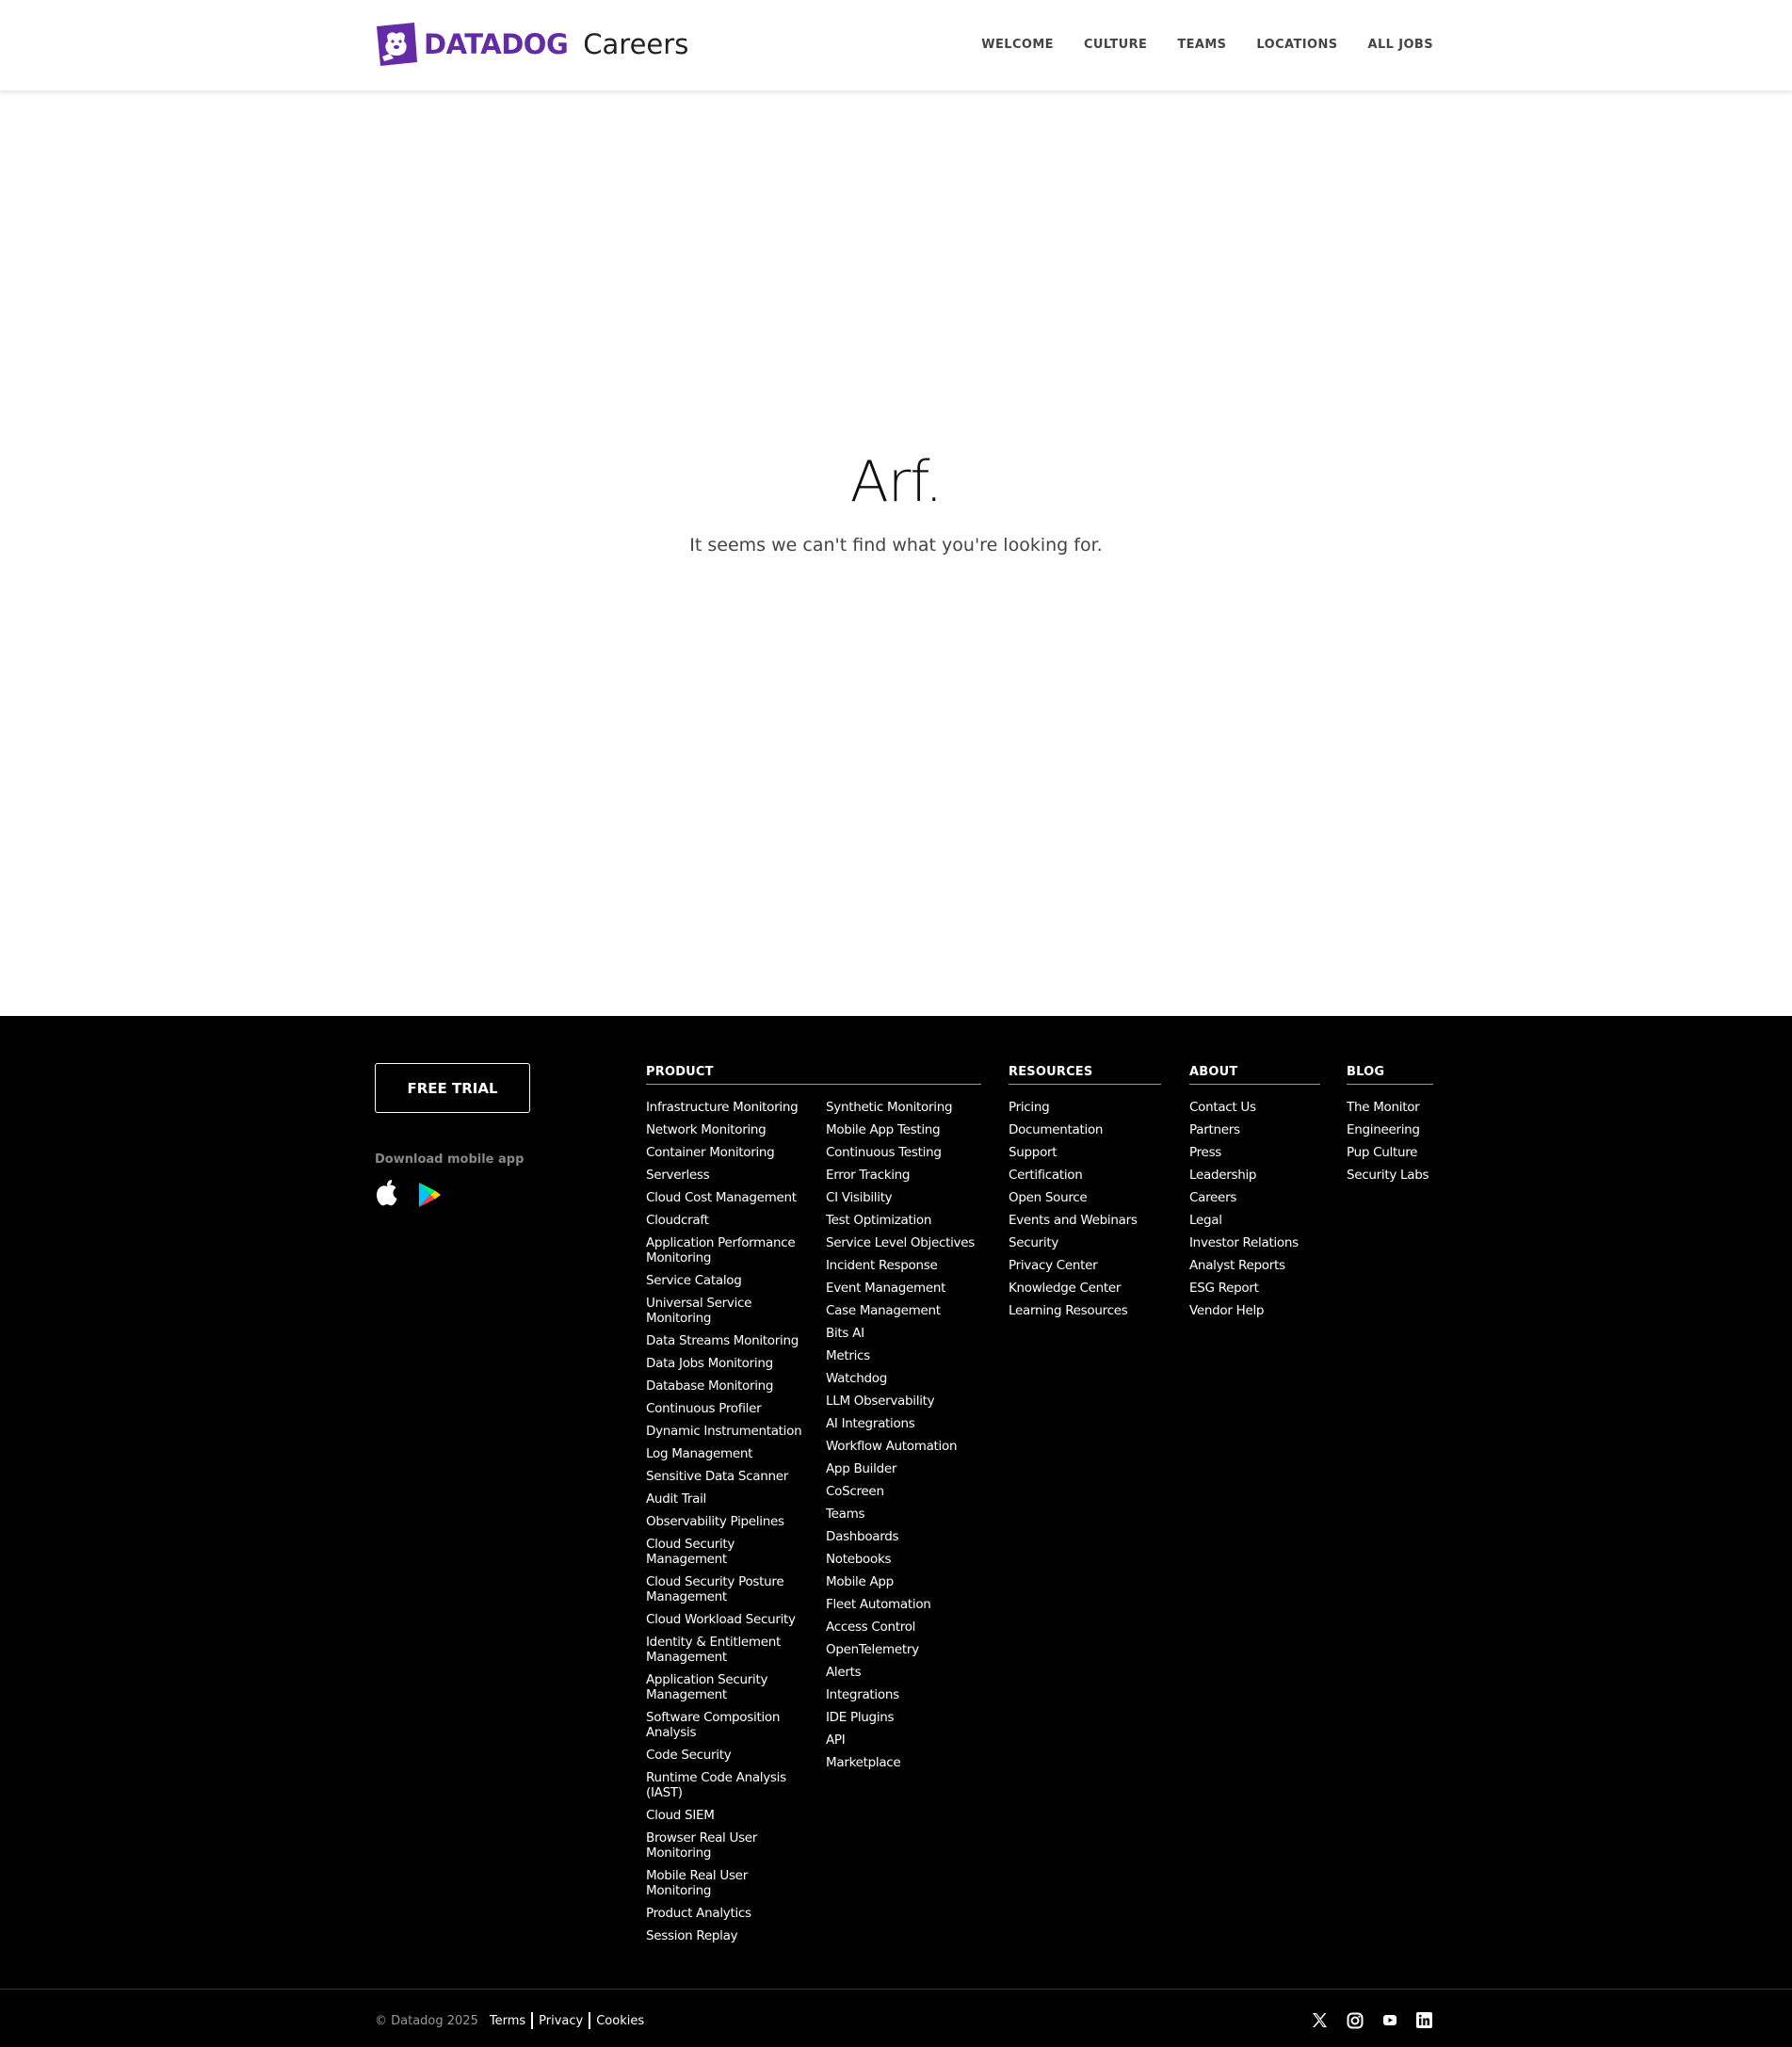 The width and height of the screenshot is (1792, 2047). What do you see at coordinates (731, 1650) in the screenshot?
I see `product-link: Identity & Entitlement Management` at bounding box center [731, 1650].